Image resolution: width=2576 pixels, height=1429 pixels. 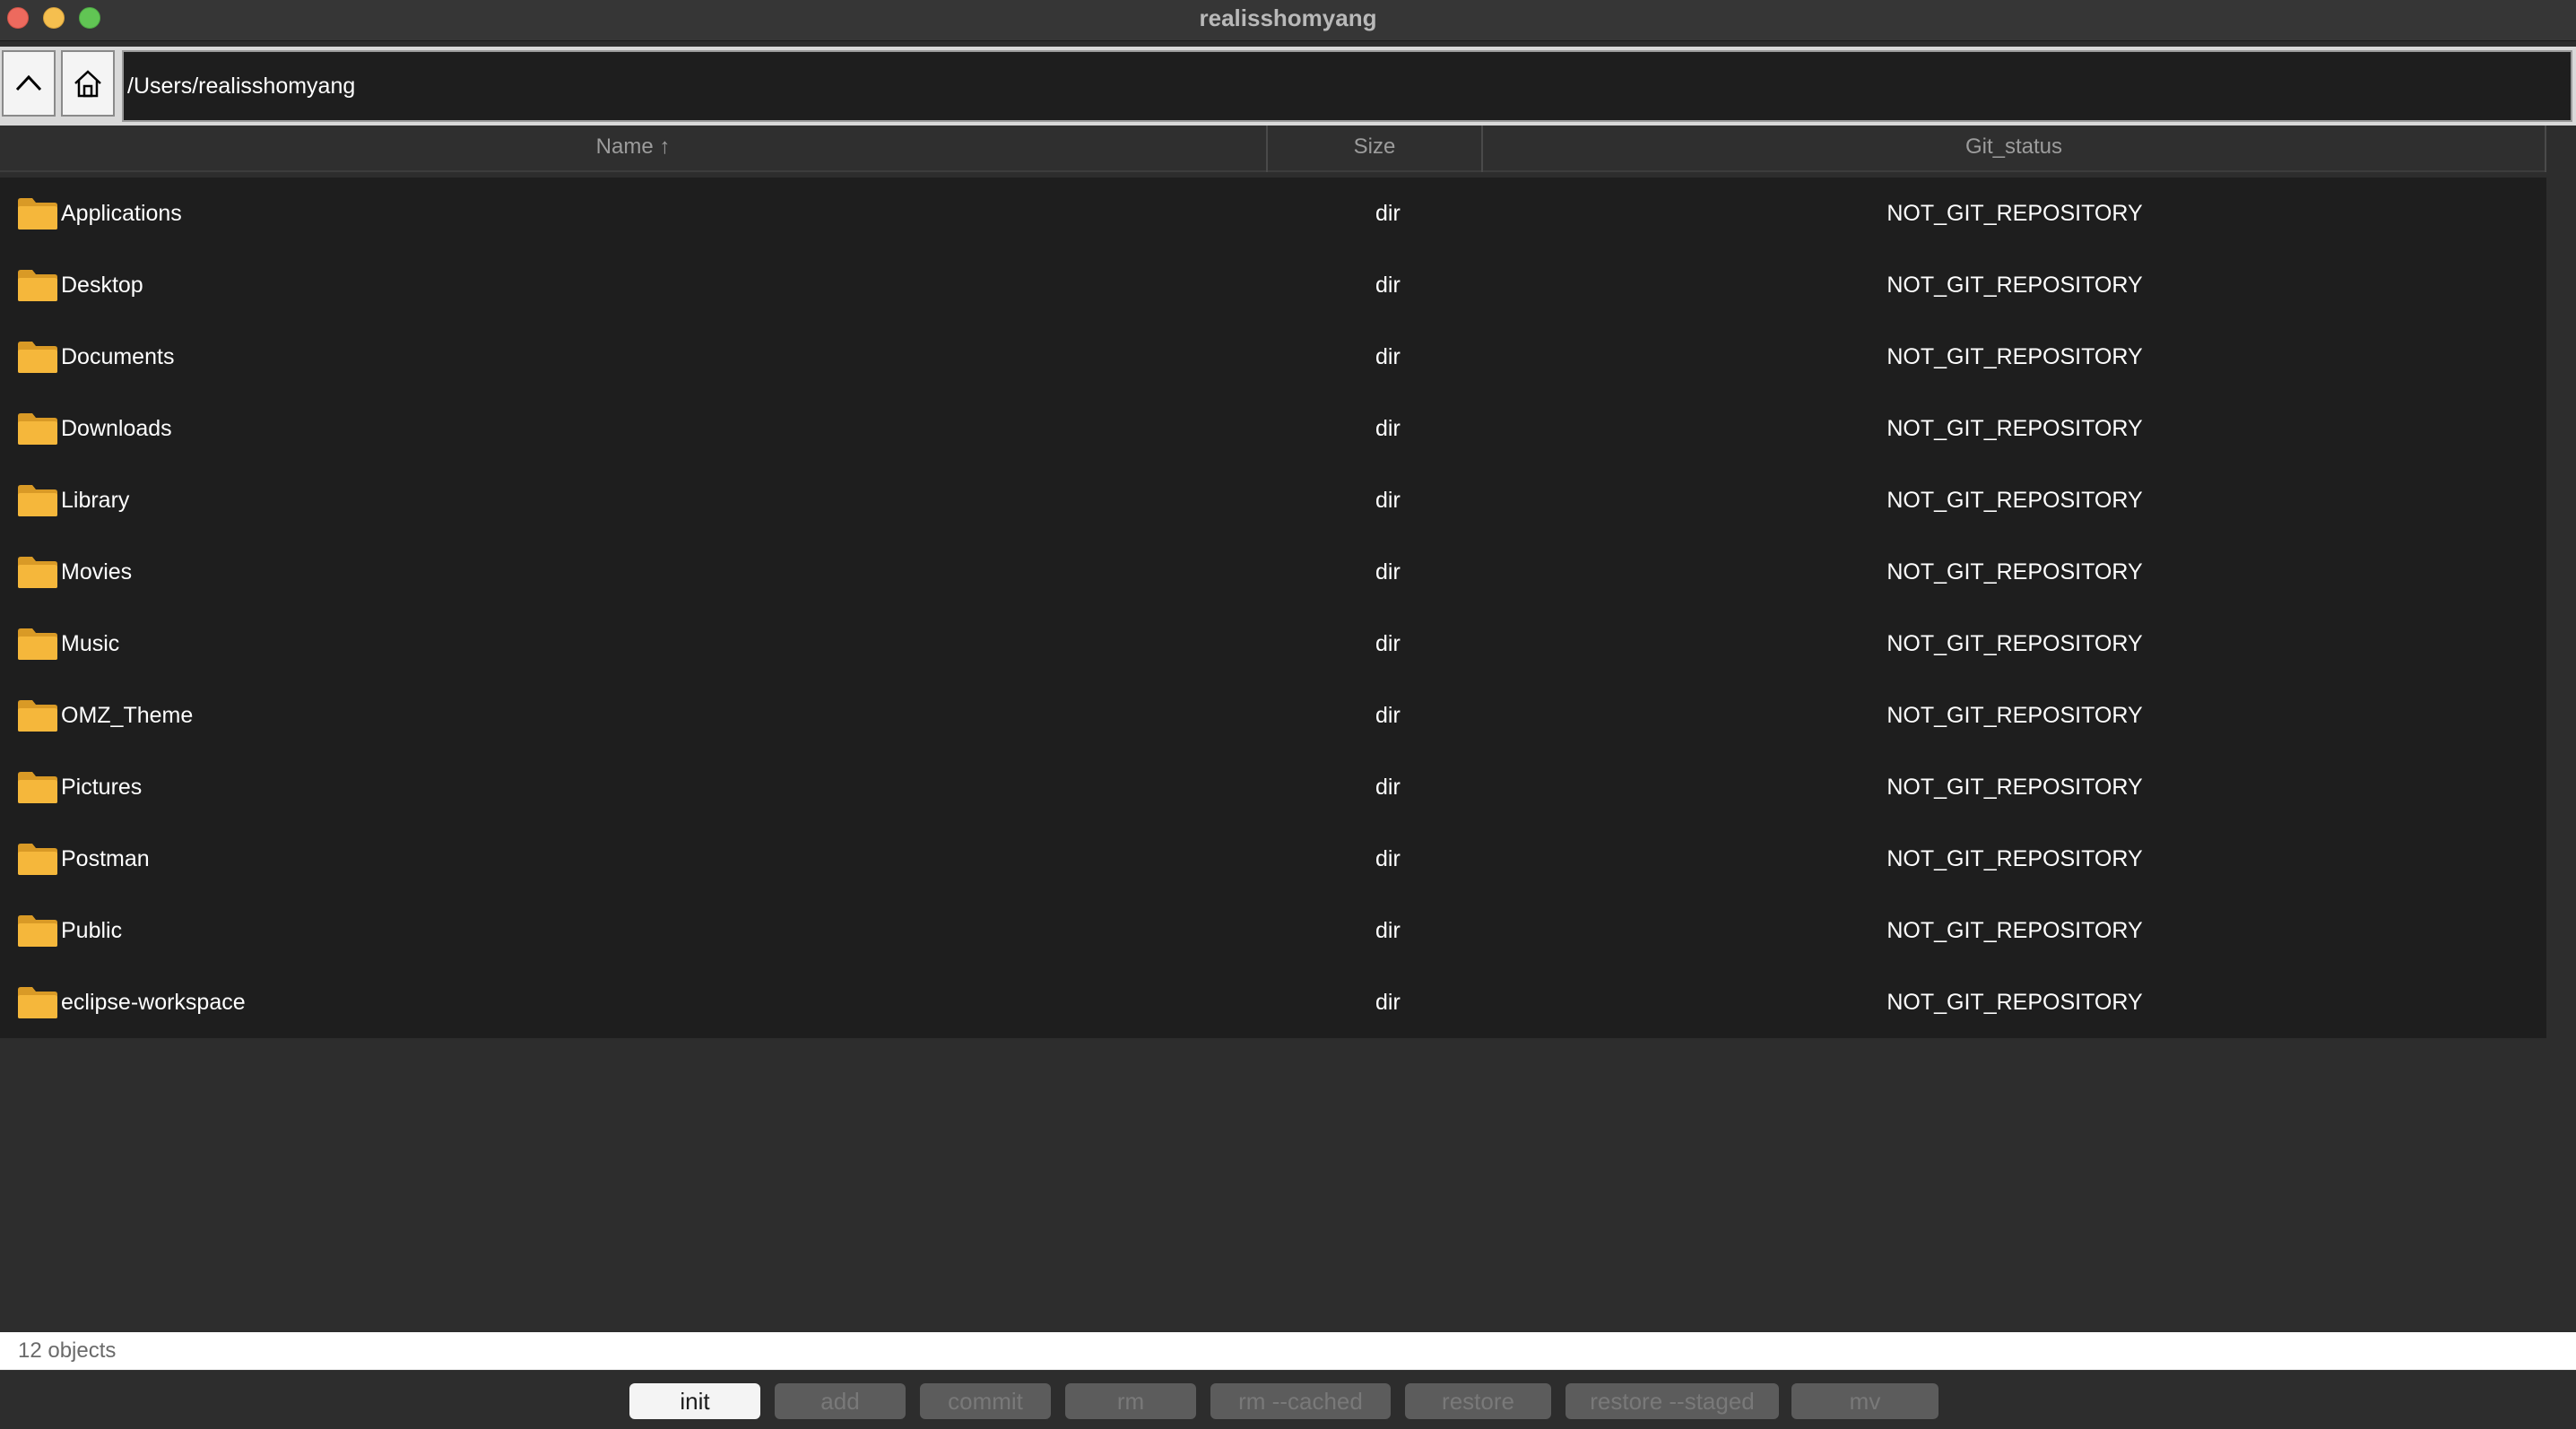 I want to click on go-up-button, so click(x=29, y=83).